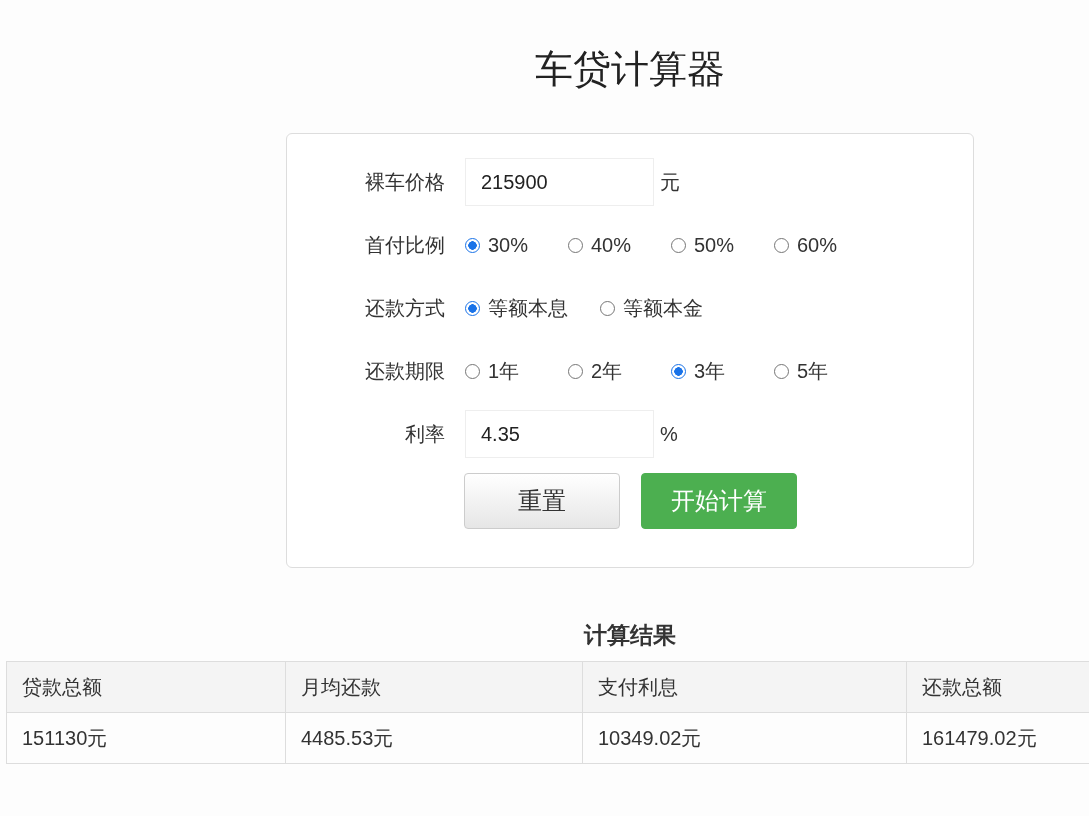 This screenshot has height=816, width=1089. What do you see at coordinates (508, 245) in the screenshot?
I see `radio-label: 30%` at bounding box center [508, 245].